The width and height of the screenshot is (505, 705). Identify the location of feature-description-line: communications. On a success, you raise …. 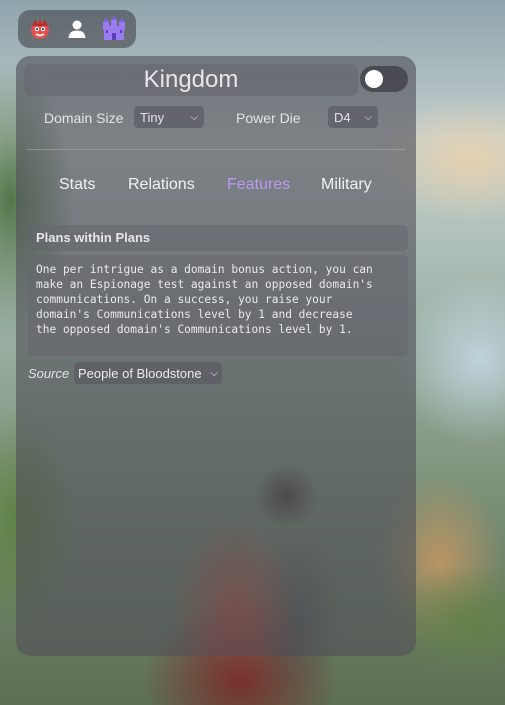
(184, 299).